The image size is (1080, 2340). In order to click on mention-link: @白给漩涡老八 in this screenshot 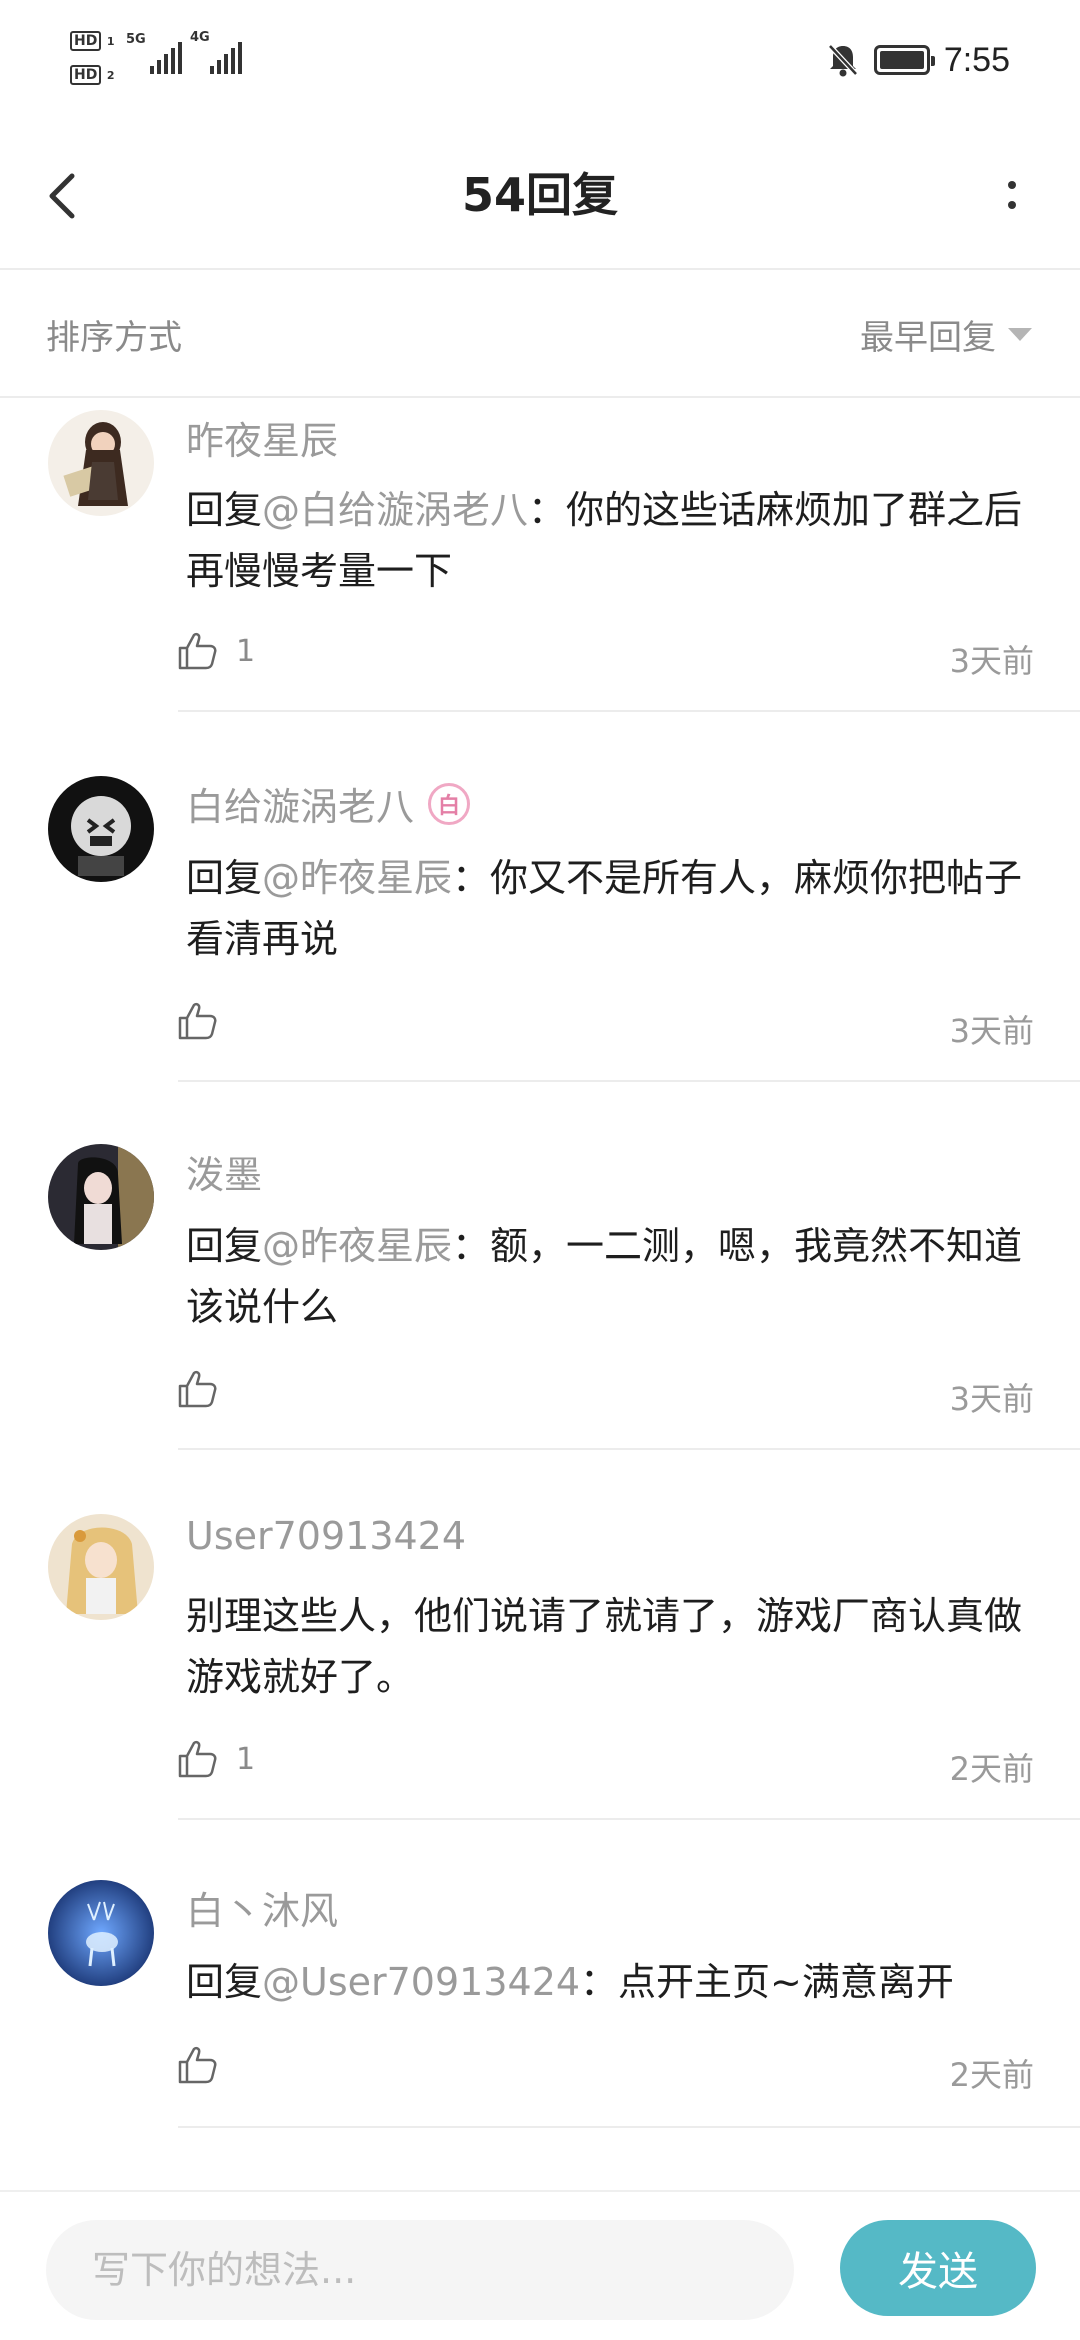, I will do `click(395, 510)`.